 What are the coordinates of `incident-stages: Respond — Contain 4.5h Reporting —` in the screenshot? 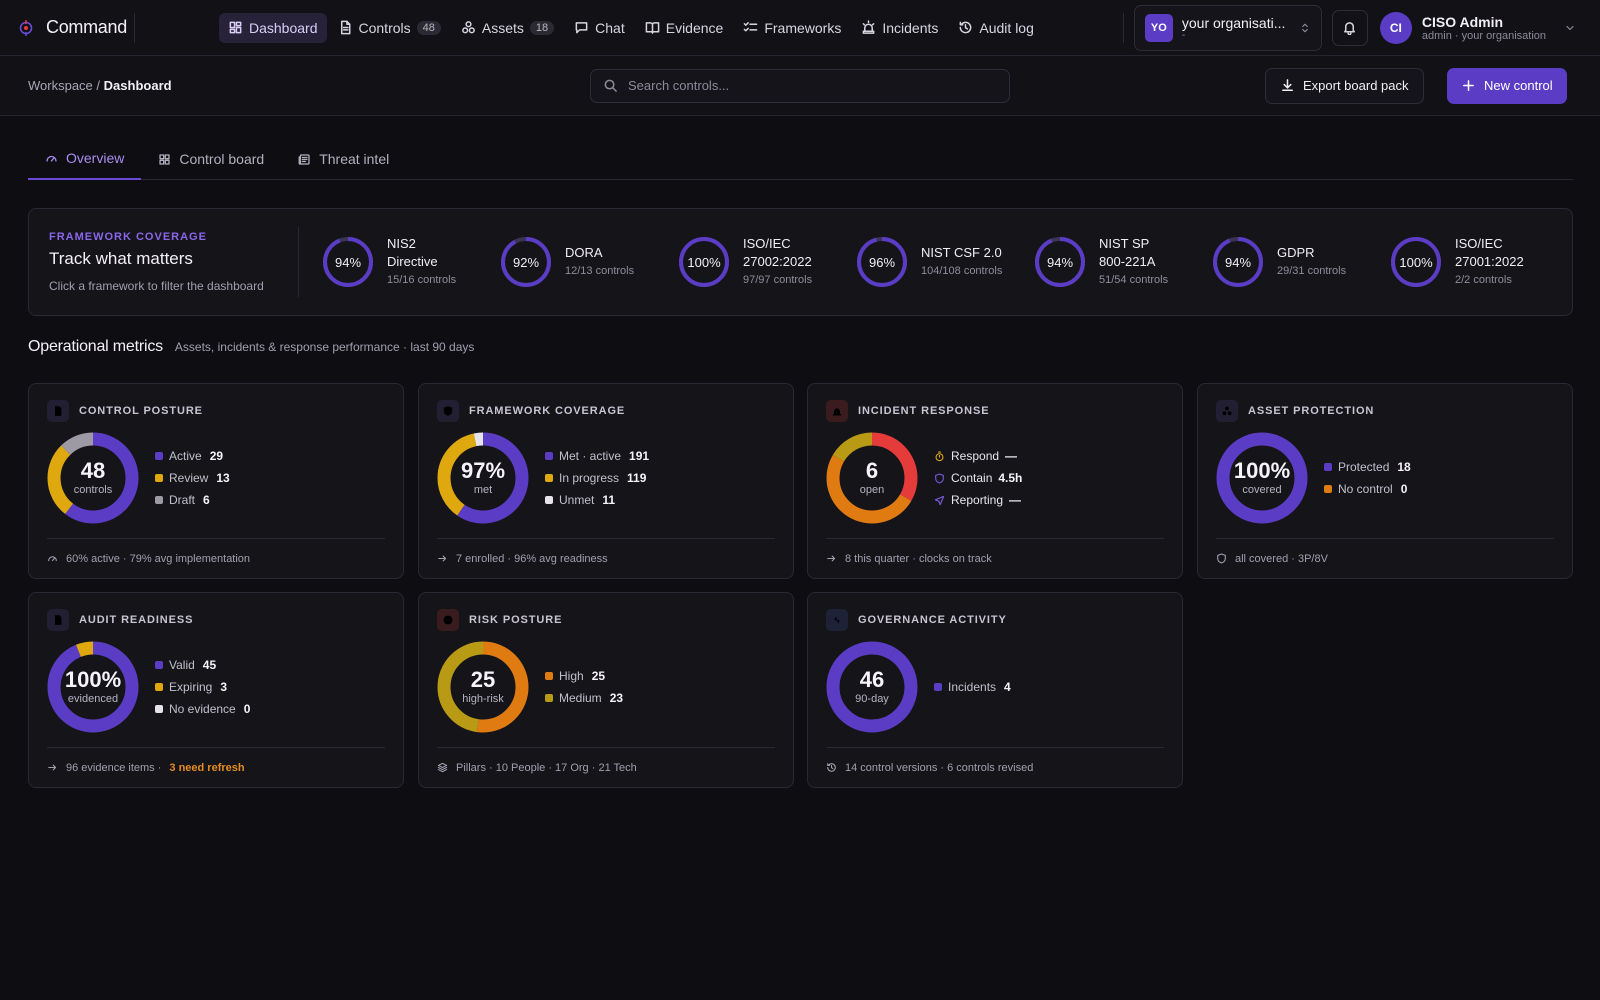 It's located at (978, 478).